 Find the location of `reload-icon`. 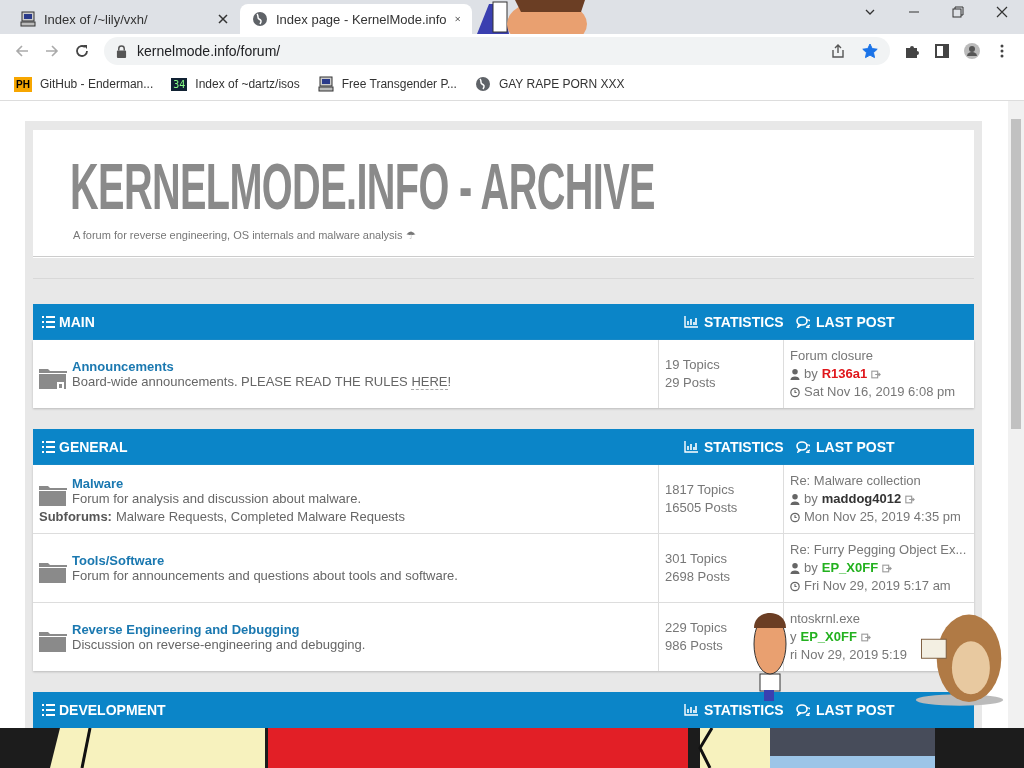

reload-icon is located at coordinates (82, 51).